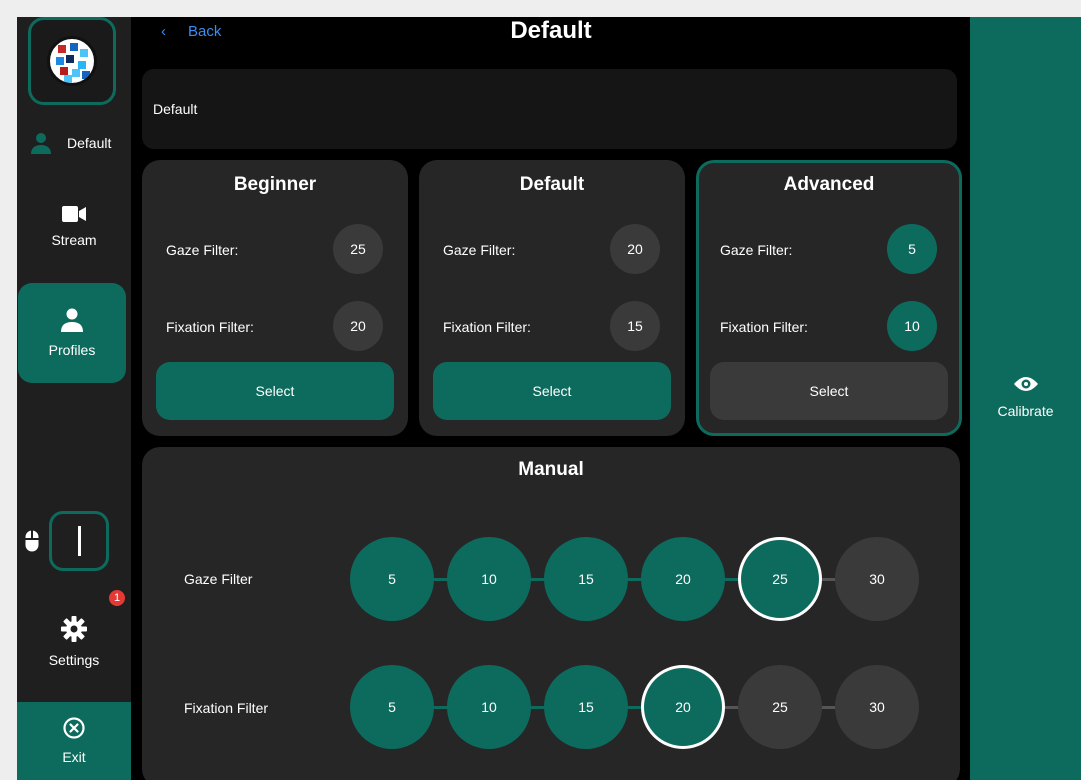 The image size is (1081, 780). I want to click on fixation-step: 15, so click(586, 707).